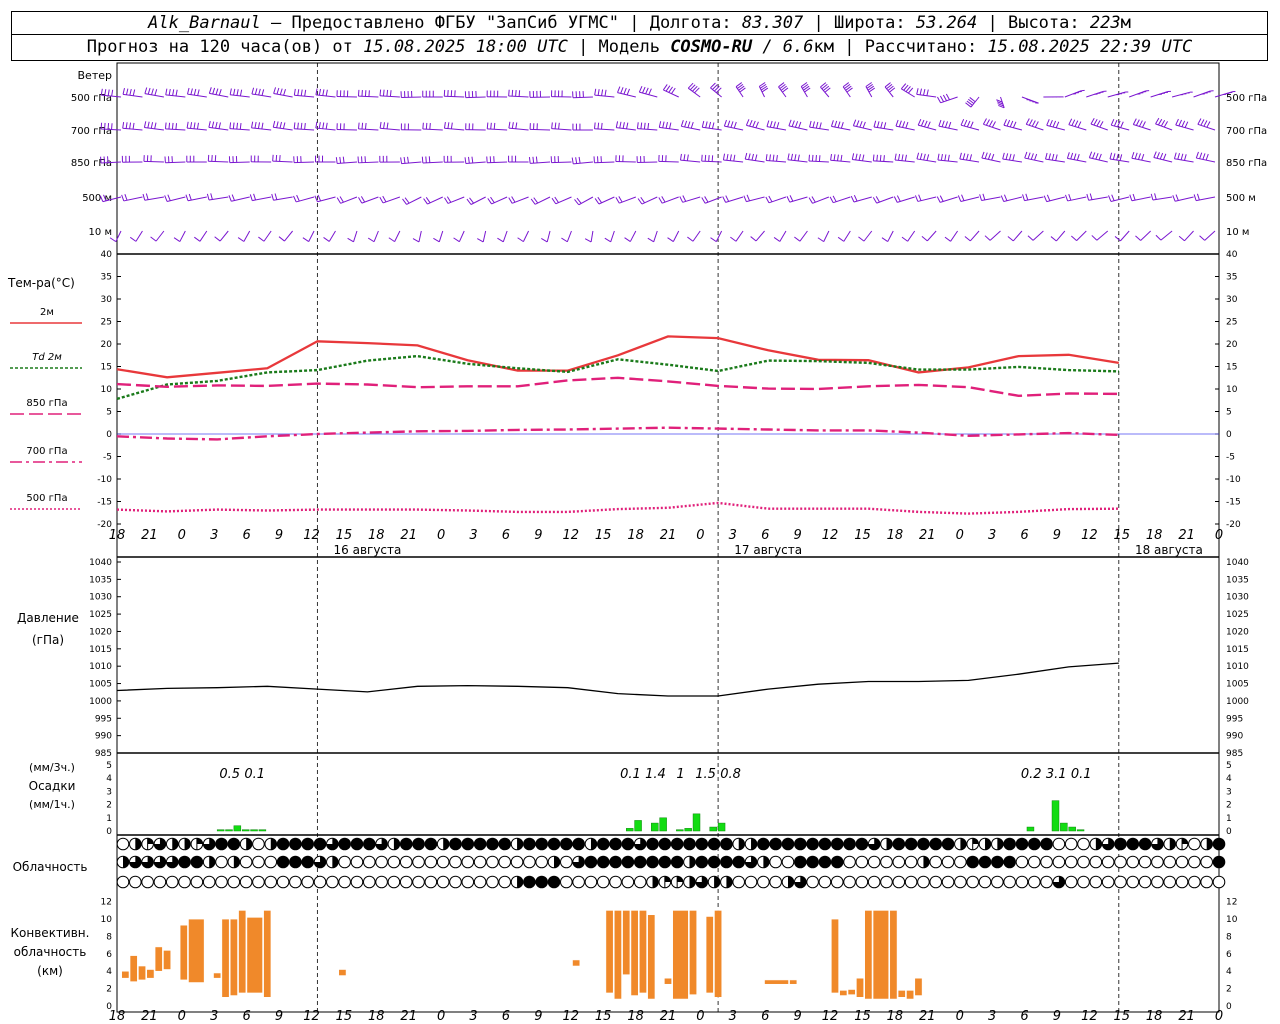 The width and height of the screenshot is (1280, 1024). Describe the element at coordinates (1237, 598) in the screenshot. I see `pressure-tick-right: 1030` at that location.